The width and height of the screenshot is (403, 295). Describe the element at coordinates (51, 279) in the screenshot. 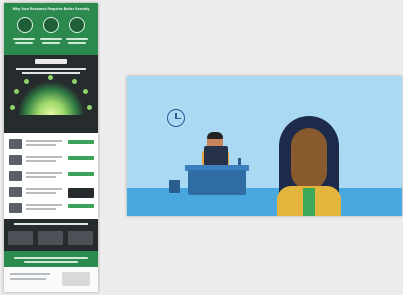

I see `infographic-footer` at that location.